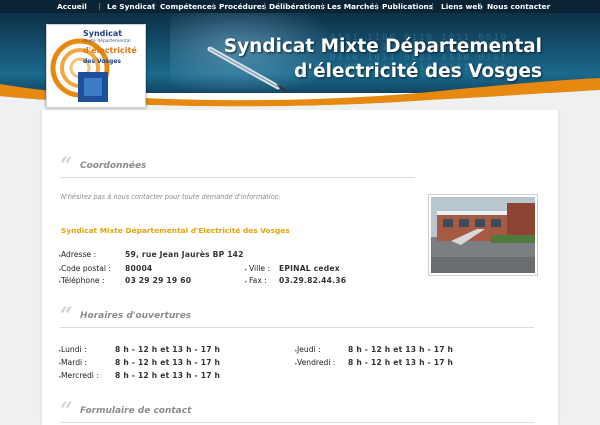  I want to click on logo-text-electricite: d'électricité, so click(110, 50).